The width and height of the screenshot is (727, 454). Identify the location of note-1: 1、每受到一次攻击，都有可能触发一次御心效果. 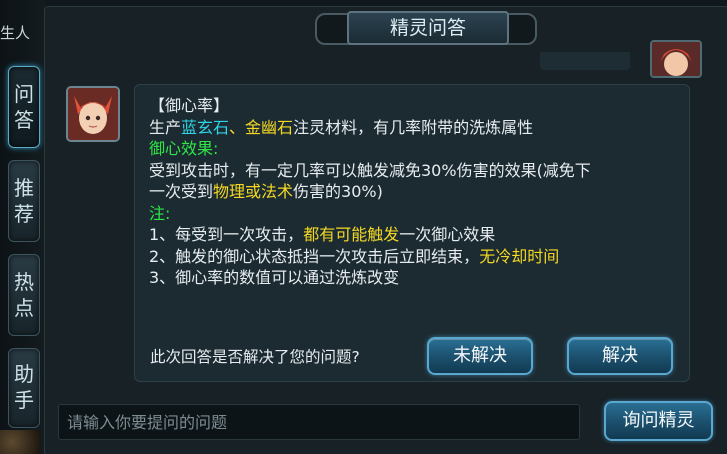
(414, 235).